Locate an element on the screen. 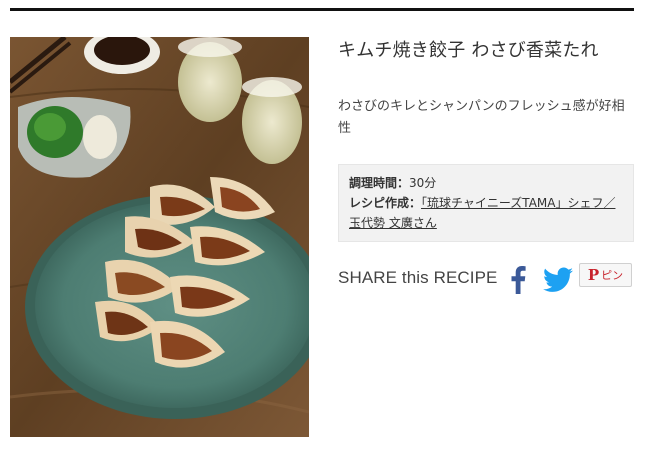 This screenshot has height=453, width=653. twitter-icon is located at coordinates (558, 280).